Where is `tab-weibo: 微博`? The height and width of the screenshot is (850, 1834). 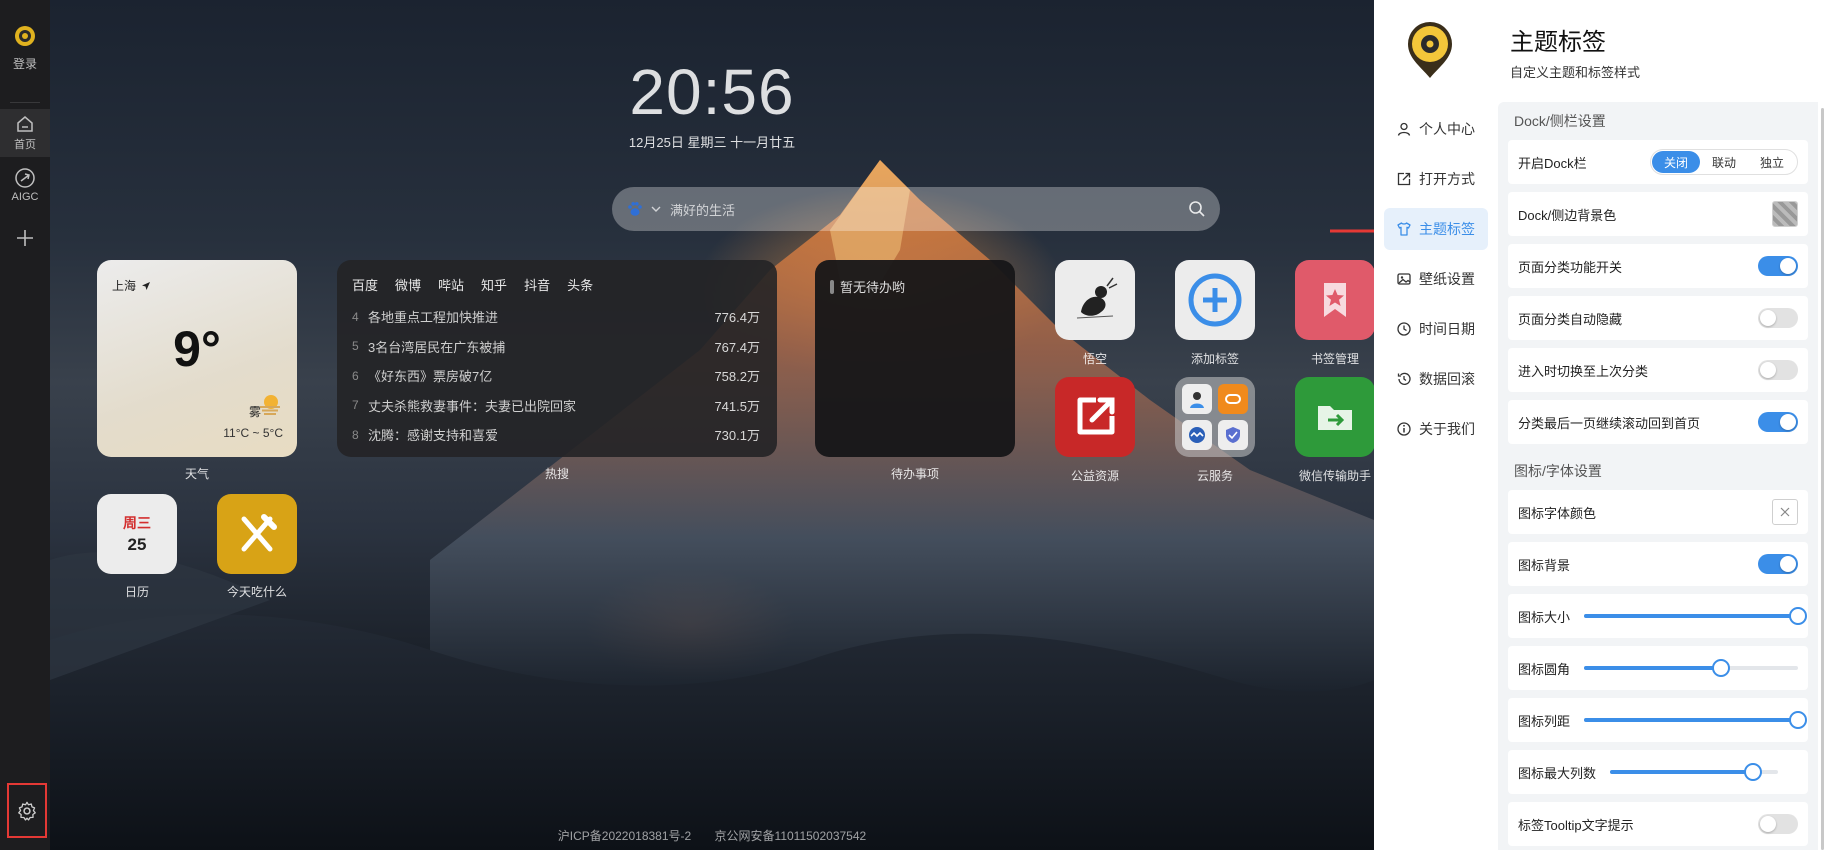 tab-weibo: 微博 is located at coordinates (408, 284).